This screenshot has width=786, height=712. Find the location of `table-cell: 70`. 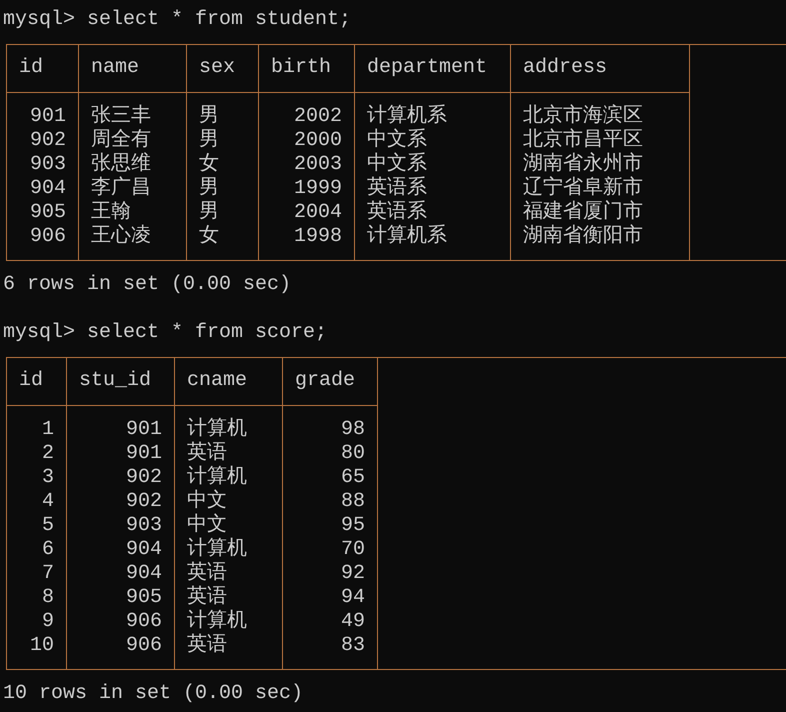

table-cell: 70 is located at coordinates (352, 550).